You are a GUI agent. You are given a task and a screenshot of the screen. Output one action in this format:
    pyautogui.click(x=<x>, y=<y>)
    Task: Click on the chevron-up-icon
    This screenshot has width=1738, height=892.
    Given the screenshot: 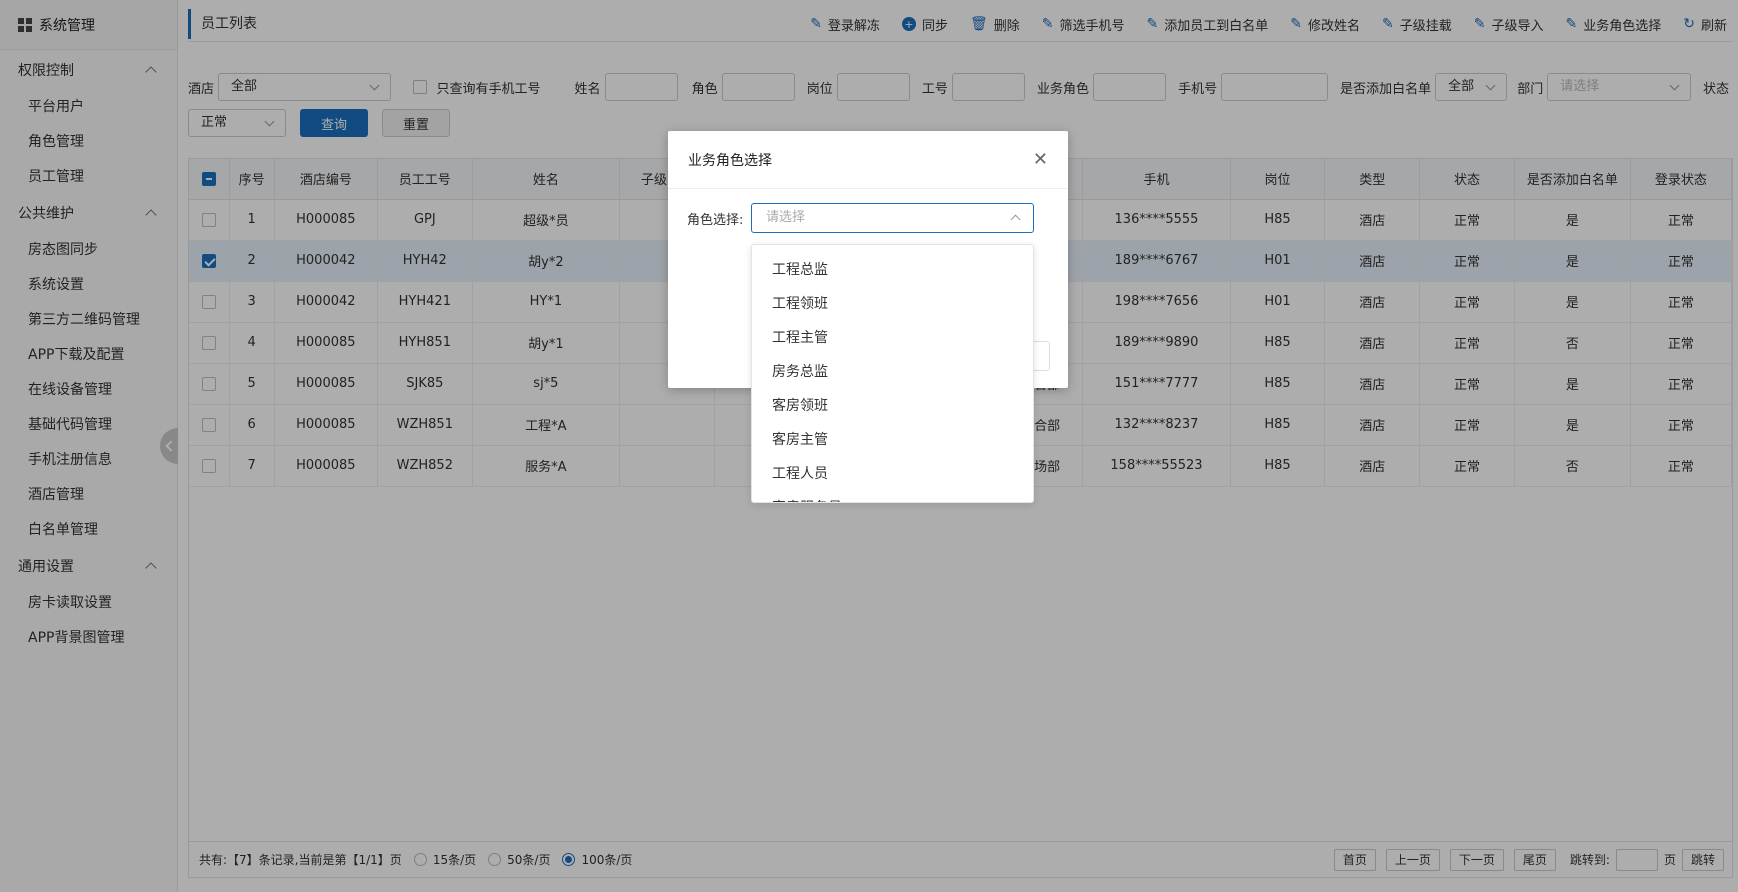 What is the action you would take?
    pyautogui.click(x=1015, y=219)
    